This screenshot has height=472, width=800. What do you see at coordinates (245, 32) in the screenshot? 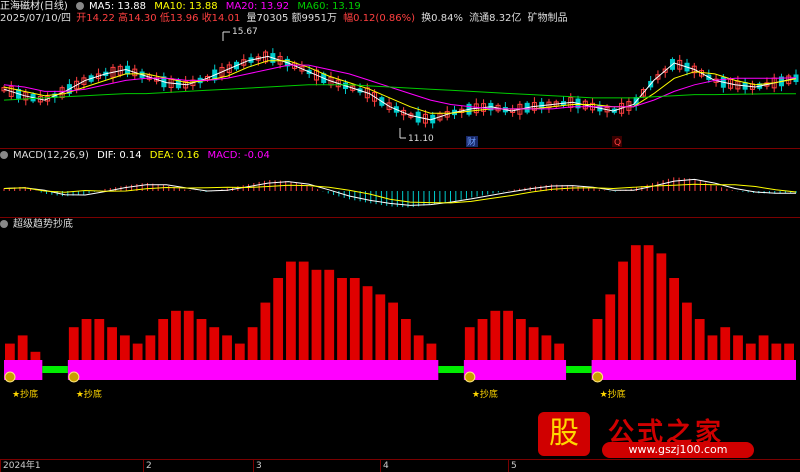
I see `high-price-label: 15.67` at bounding box center [245, 32].